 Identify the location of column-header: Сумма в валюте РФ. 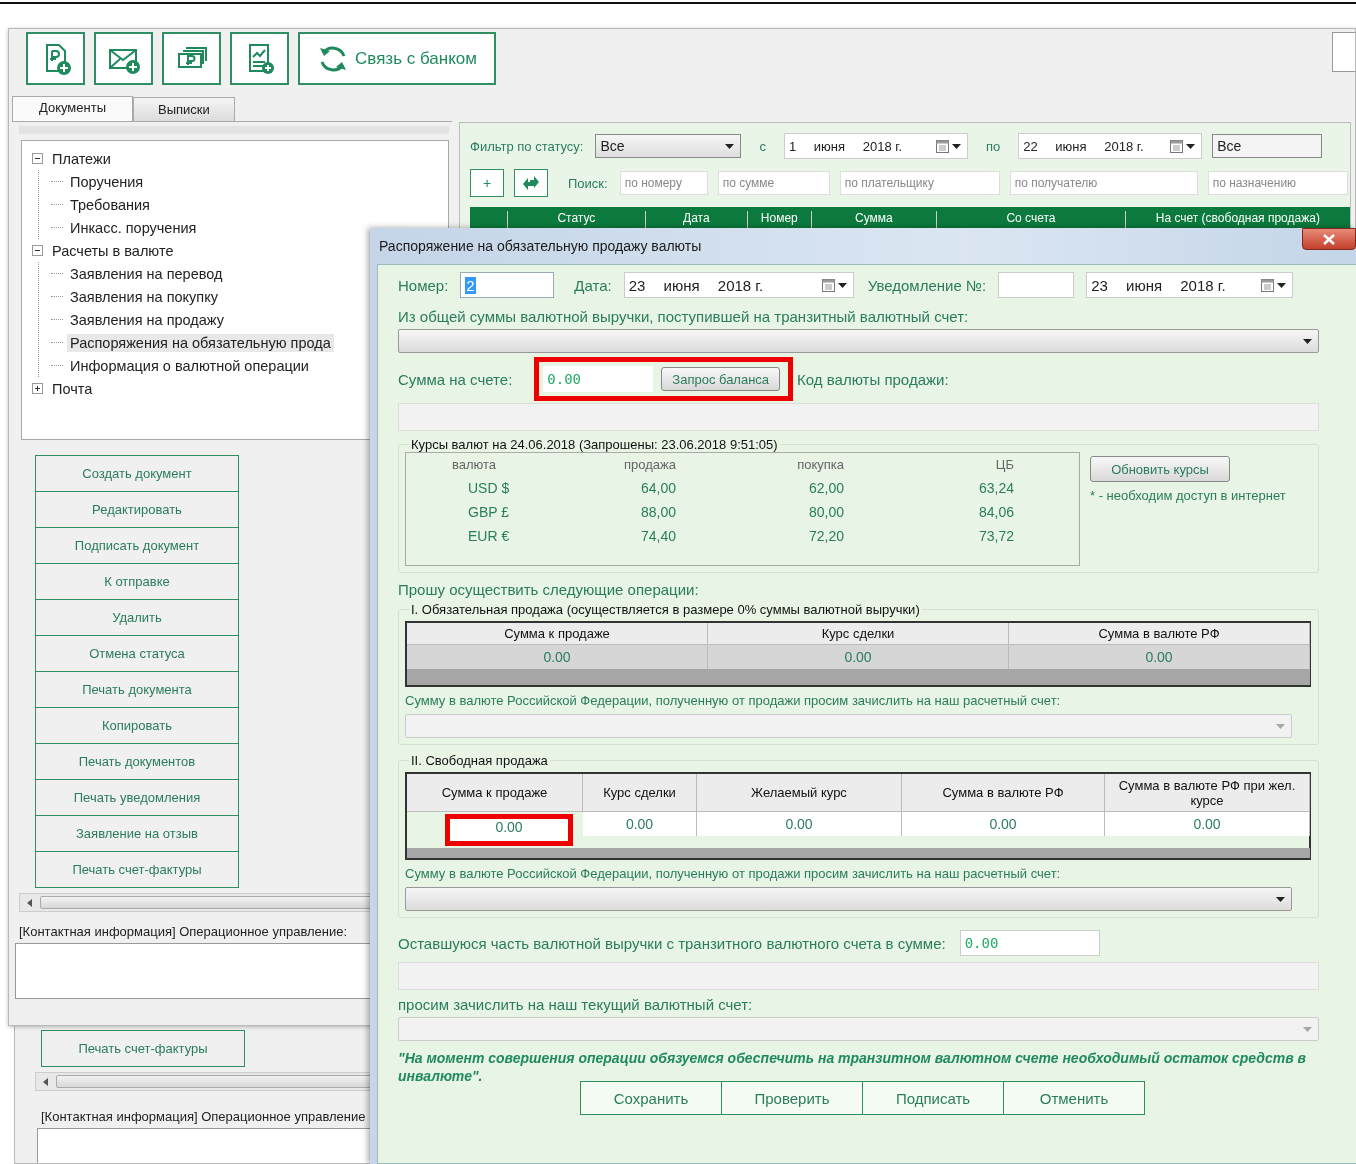
(1003, 793).